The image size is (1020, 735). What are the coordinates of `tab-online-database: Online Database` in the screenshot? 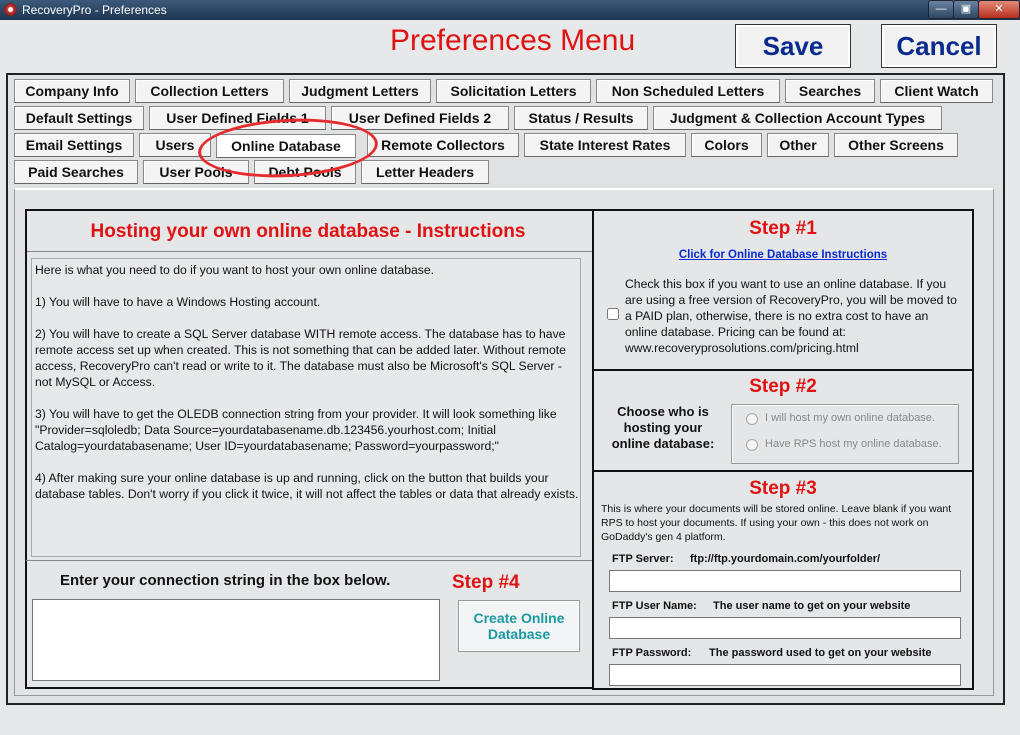 It's located at (286, 146).